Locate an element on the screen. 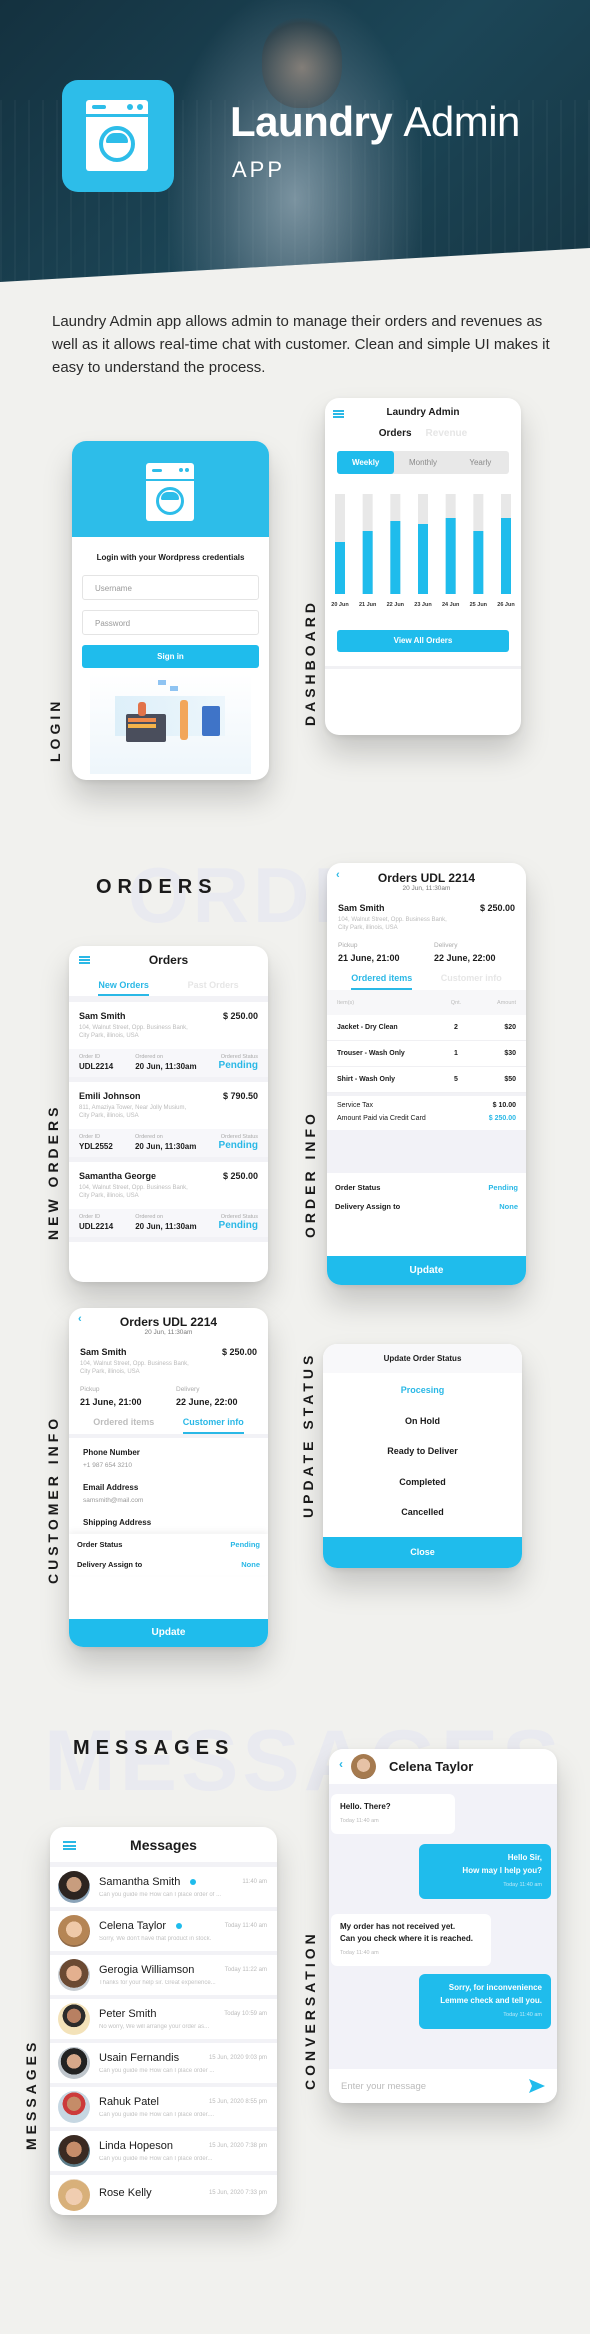  incoming-message: Hello. There? Today 11:40 am is located at coordinates (393, 1814).